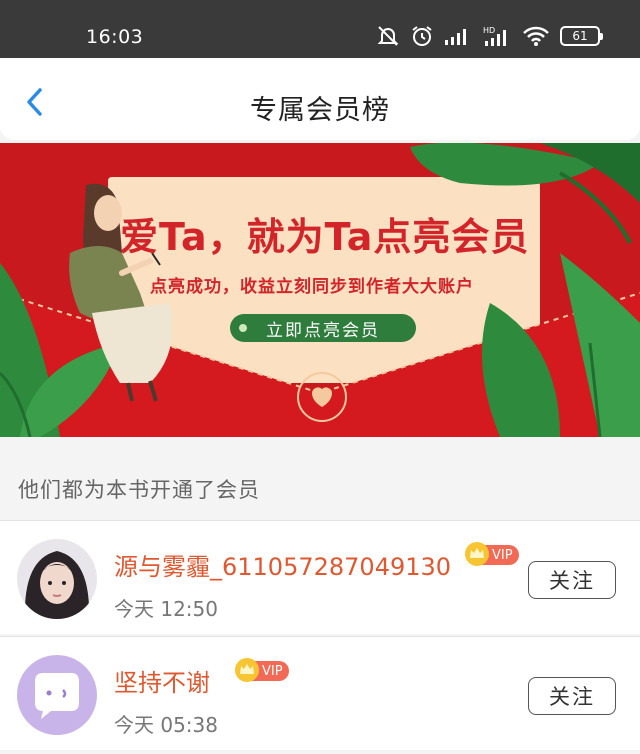 This screenshot has width=640, height=754. I want to click on status-icons: HD 61, so click(489, 36).